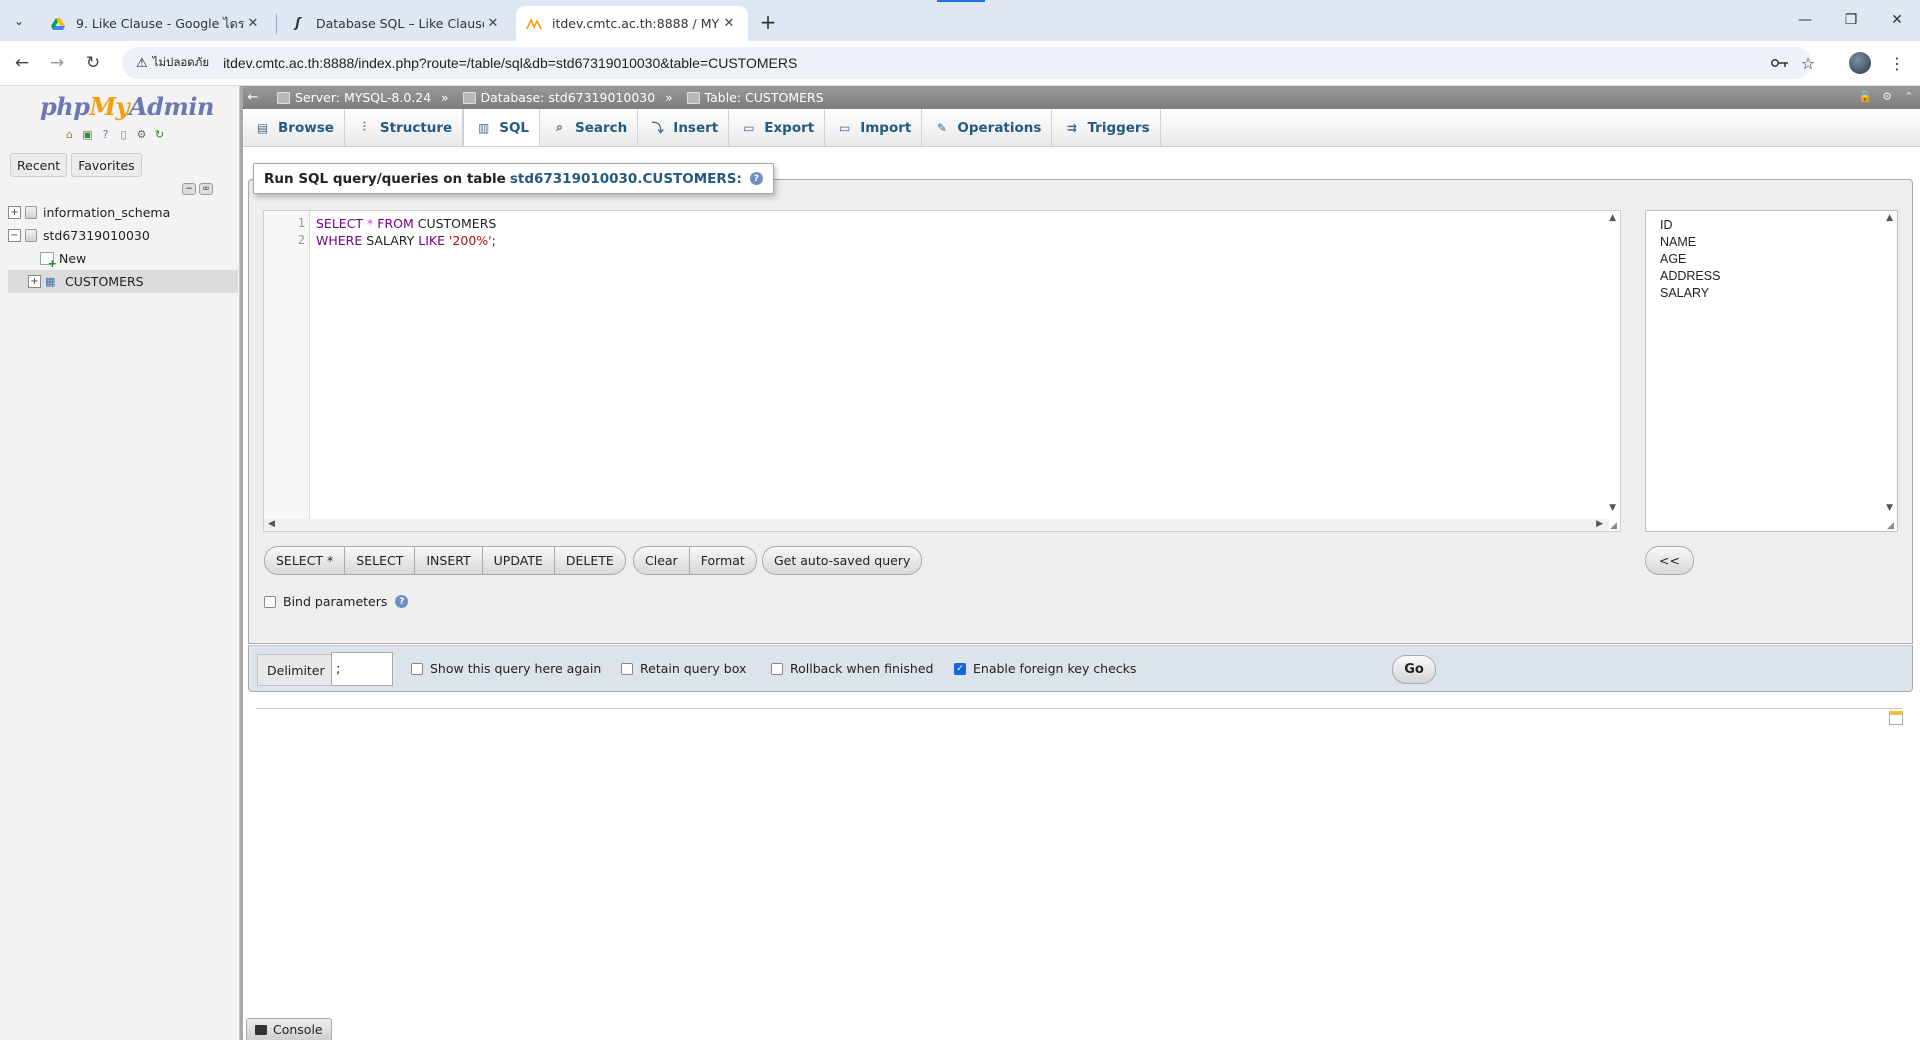 The image size is (1920, 1040). What do you see at coordinates (936, 525) in the screenshot?
I see `horizontal-scrollbar: ◀ ▶` at bounding box center [936, 525].